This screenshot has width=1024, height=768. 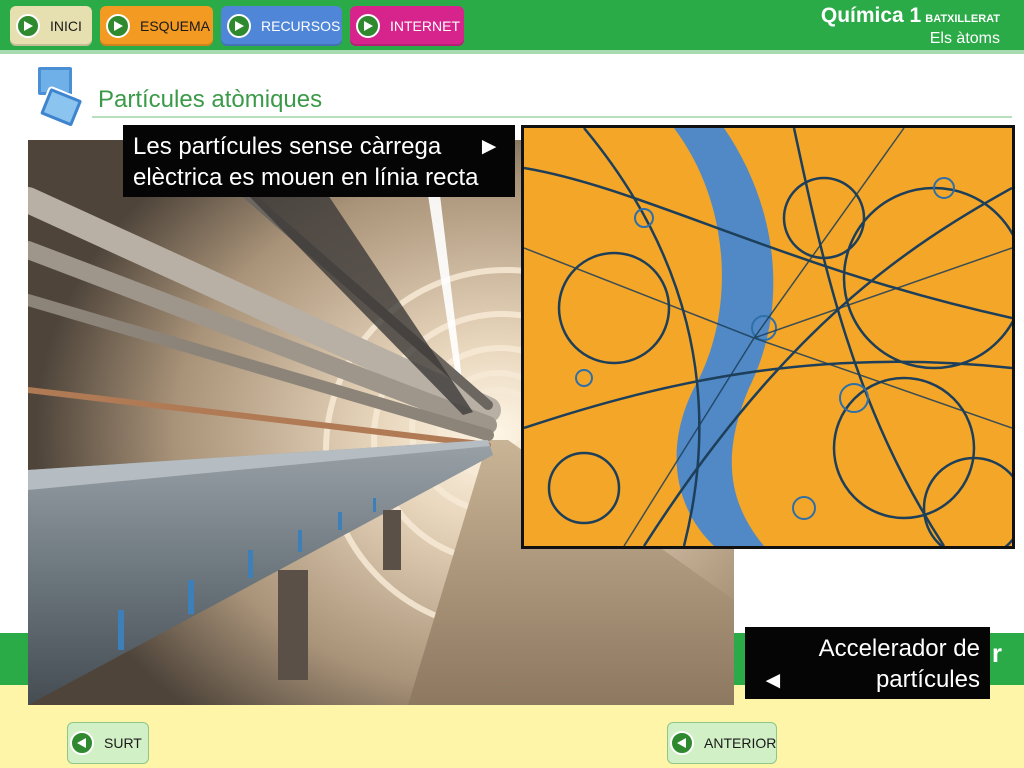 What do you see at coordinates (964, 38) in the screenshot?
I see `brand-unit: Els àtoms` at bounding box center [964, 38].